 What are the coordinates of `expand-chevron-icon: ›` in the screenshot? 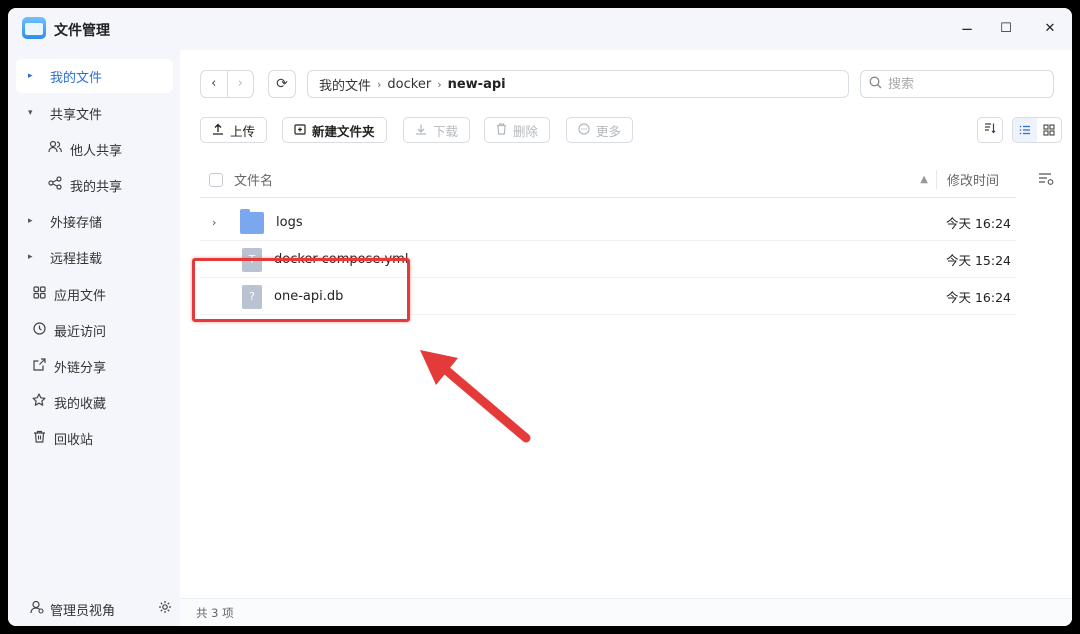 It's located at (219, 222).